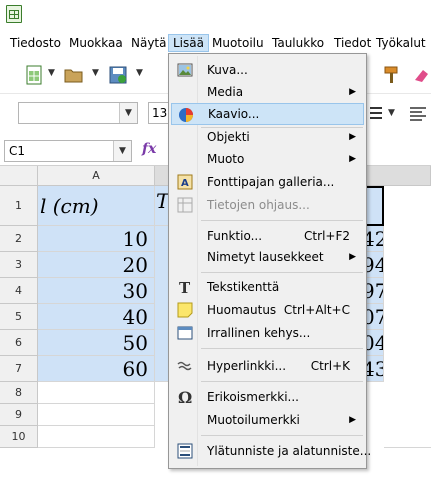 Image resolution: width=431 pixels, height=479 pixels. Describe the element at coordinates (267, 92) in the screenshot. I see `menu-item-media: Media ▶` at that location.